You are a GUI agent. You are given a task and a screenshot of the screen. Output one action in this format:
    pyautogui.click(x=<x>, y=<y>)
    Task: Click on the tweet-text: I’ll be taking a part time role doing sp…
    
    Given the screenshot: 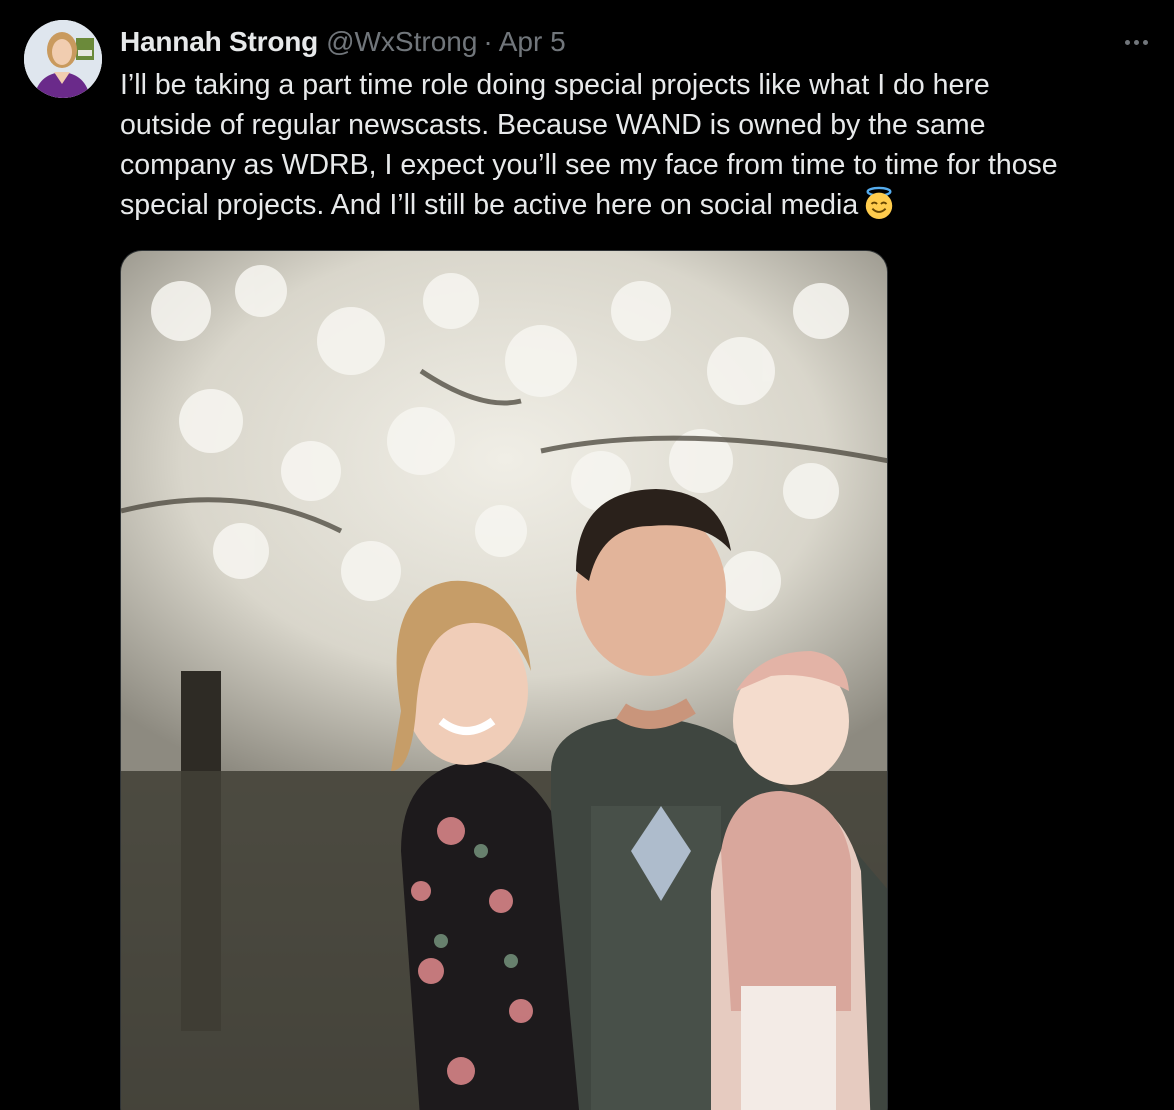 What is the action you would take?
    pyautogui.click(x=640, y=145)
    